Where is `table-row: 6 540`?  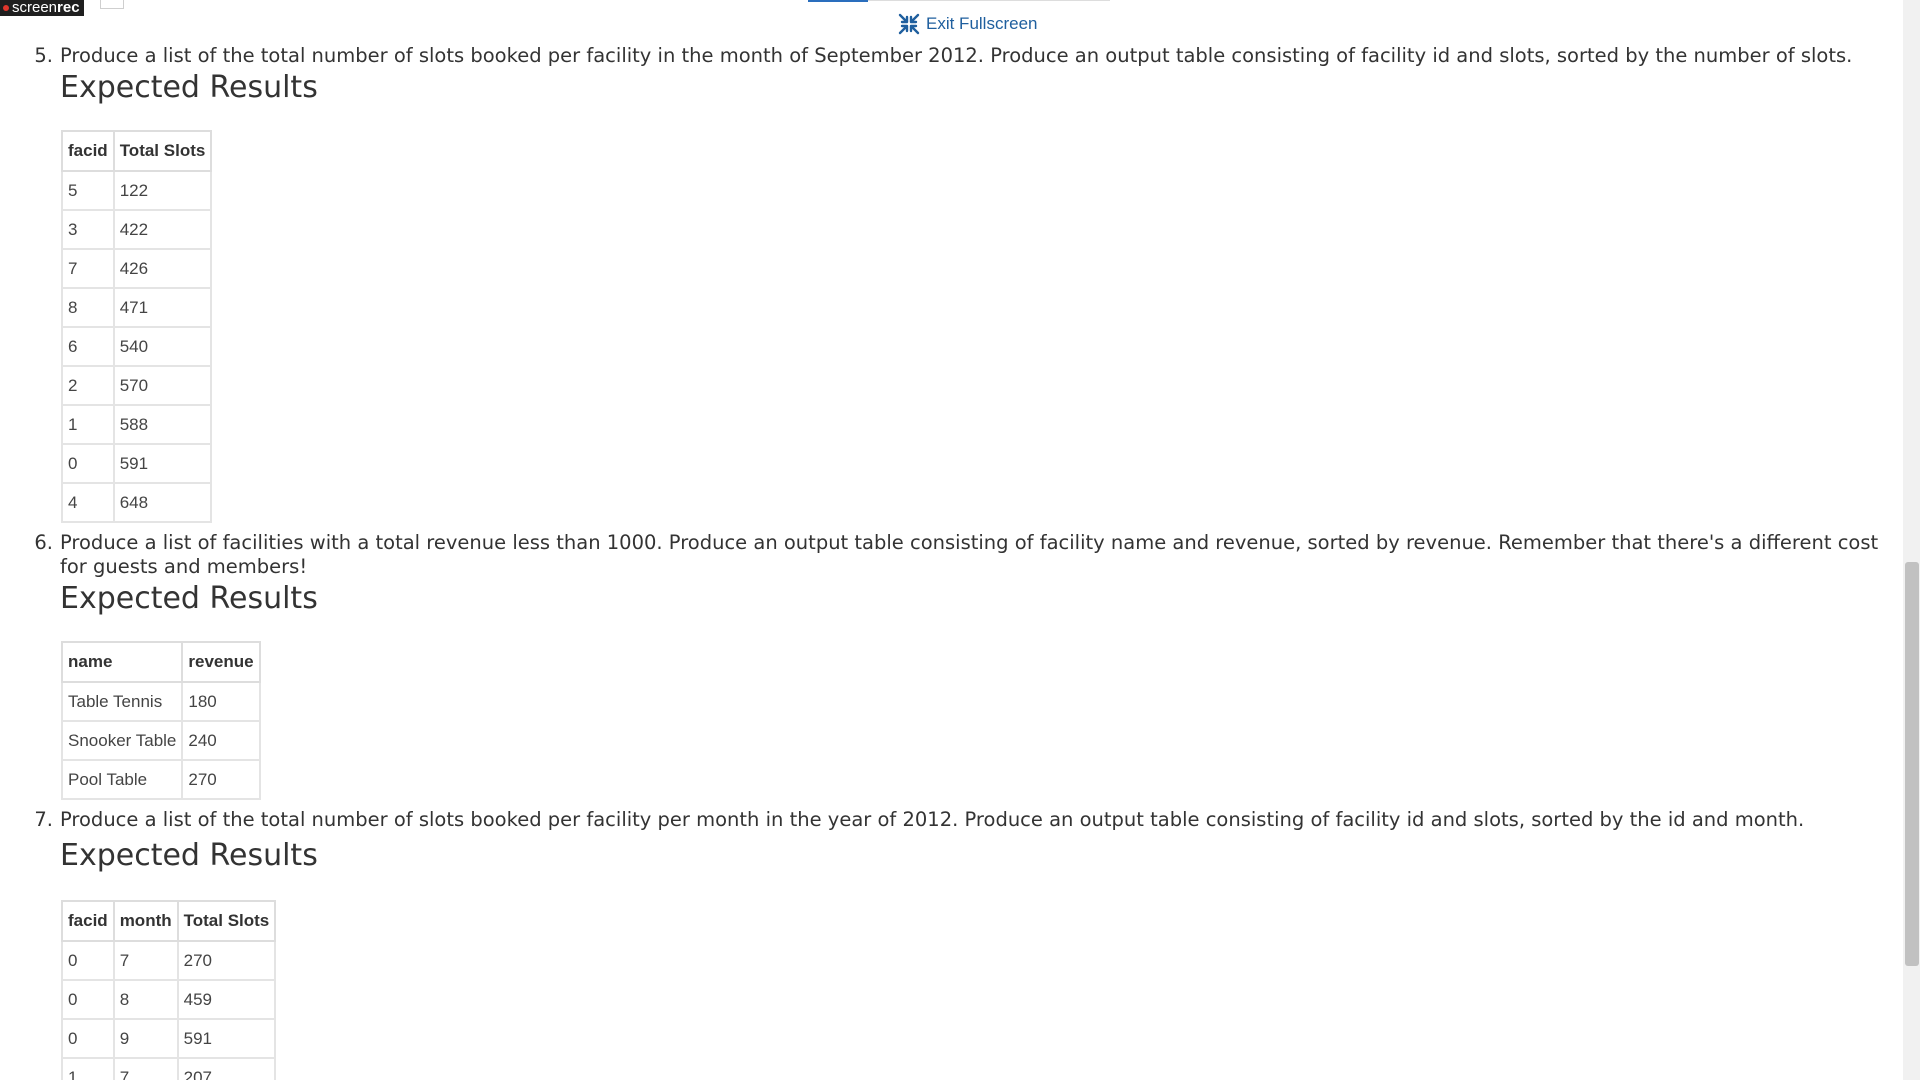
table-row: 6 540 is located at coordinates (137, 346).